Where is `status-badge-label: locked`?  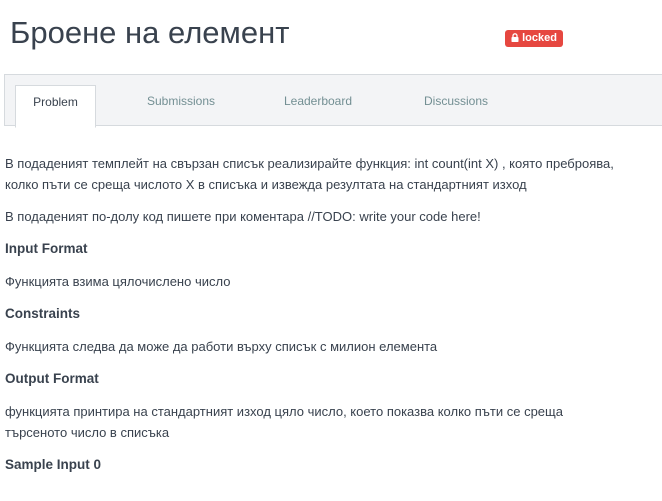
status-badge-label: locked is located at coordinates (539, 38).